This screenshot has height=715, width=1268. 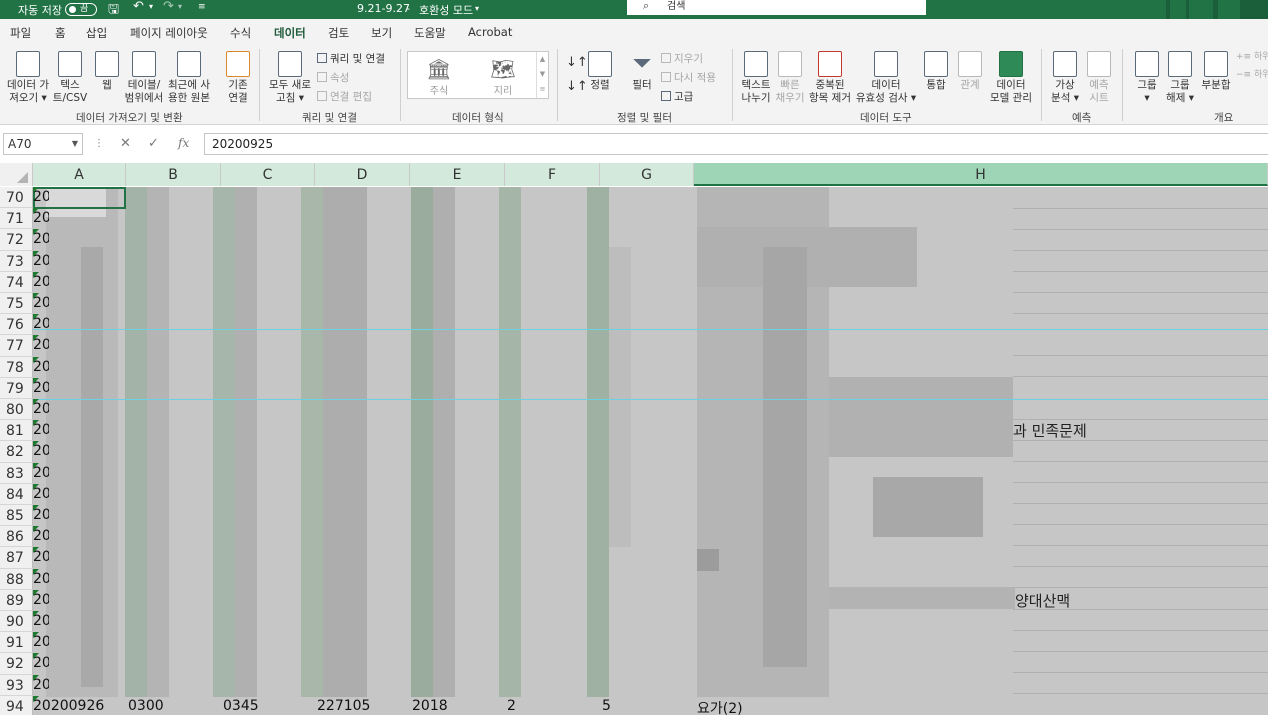 I want to click on row-header: 89, so click(x=16, y=600).